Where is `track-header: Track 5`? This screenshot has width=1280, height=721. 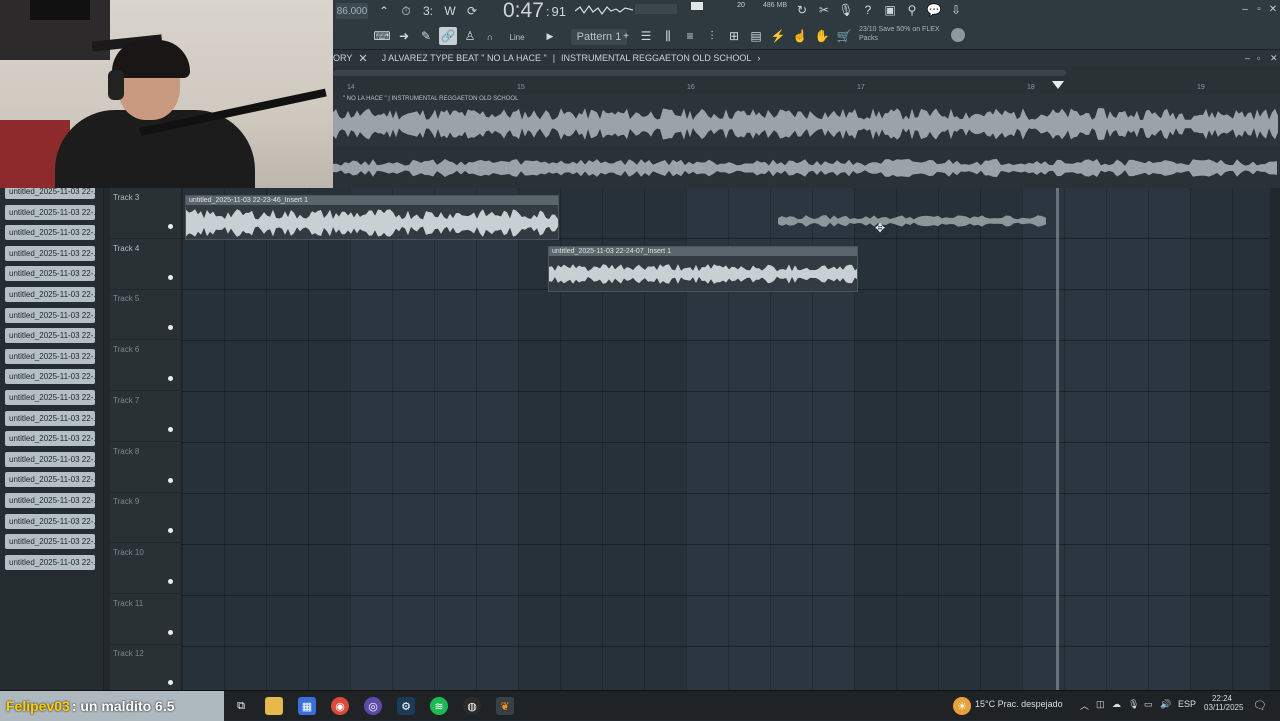
track-header: Track 5 is located at coordinates (146, 315).